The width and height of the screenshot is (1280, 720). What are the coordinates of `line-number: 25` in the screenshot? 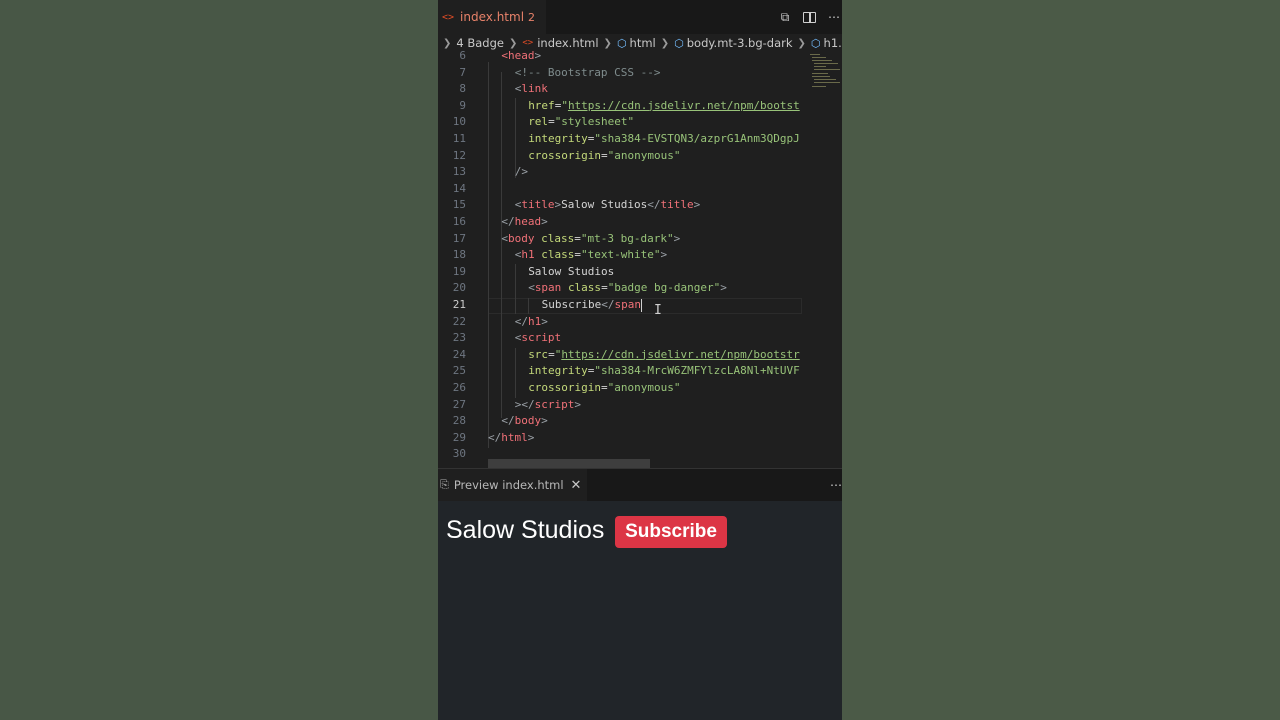 It's located at (459, 371).